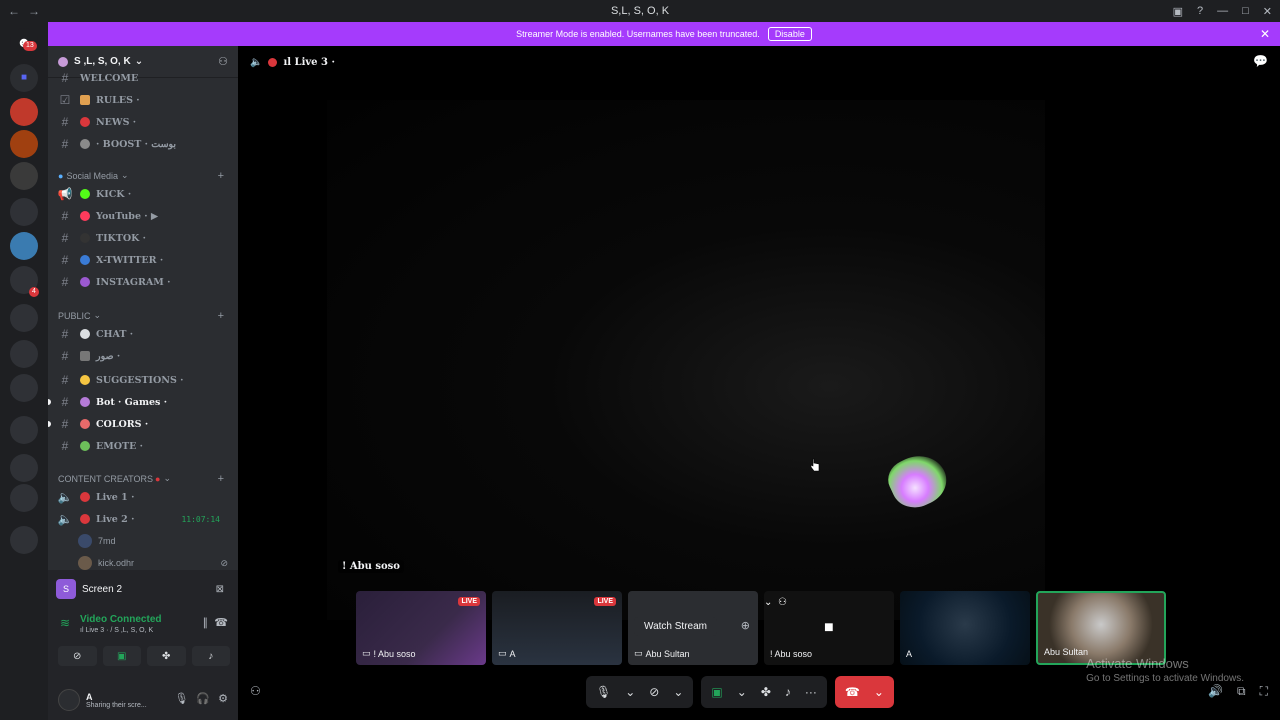  I want to click on palette-emoji-icon, so click(85, 424).